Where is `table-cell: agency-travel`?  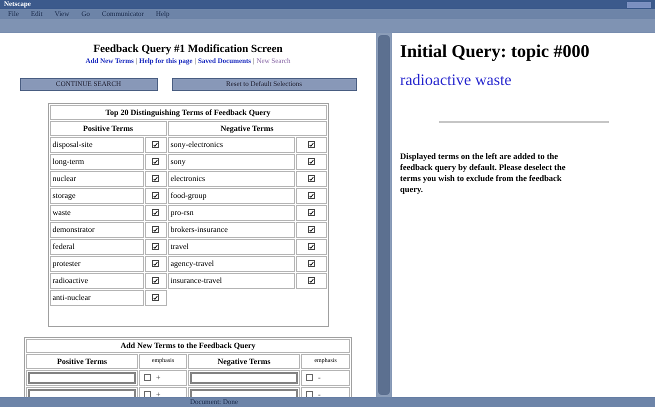 table-cell: agency-travel is located at coordinates (231, 264).